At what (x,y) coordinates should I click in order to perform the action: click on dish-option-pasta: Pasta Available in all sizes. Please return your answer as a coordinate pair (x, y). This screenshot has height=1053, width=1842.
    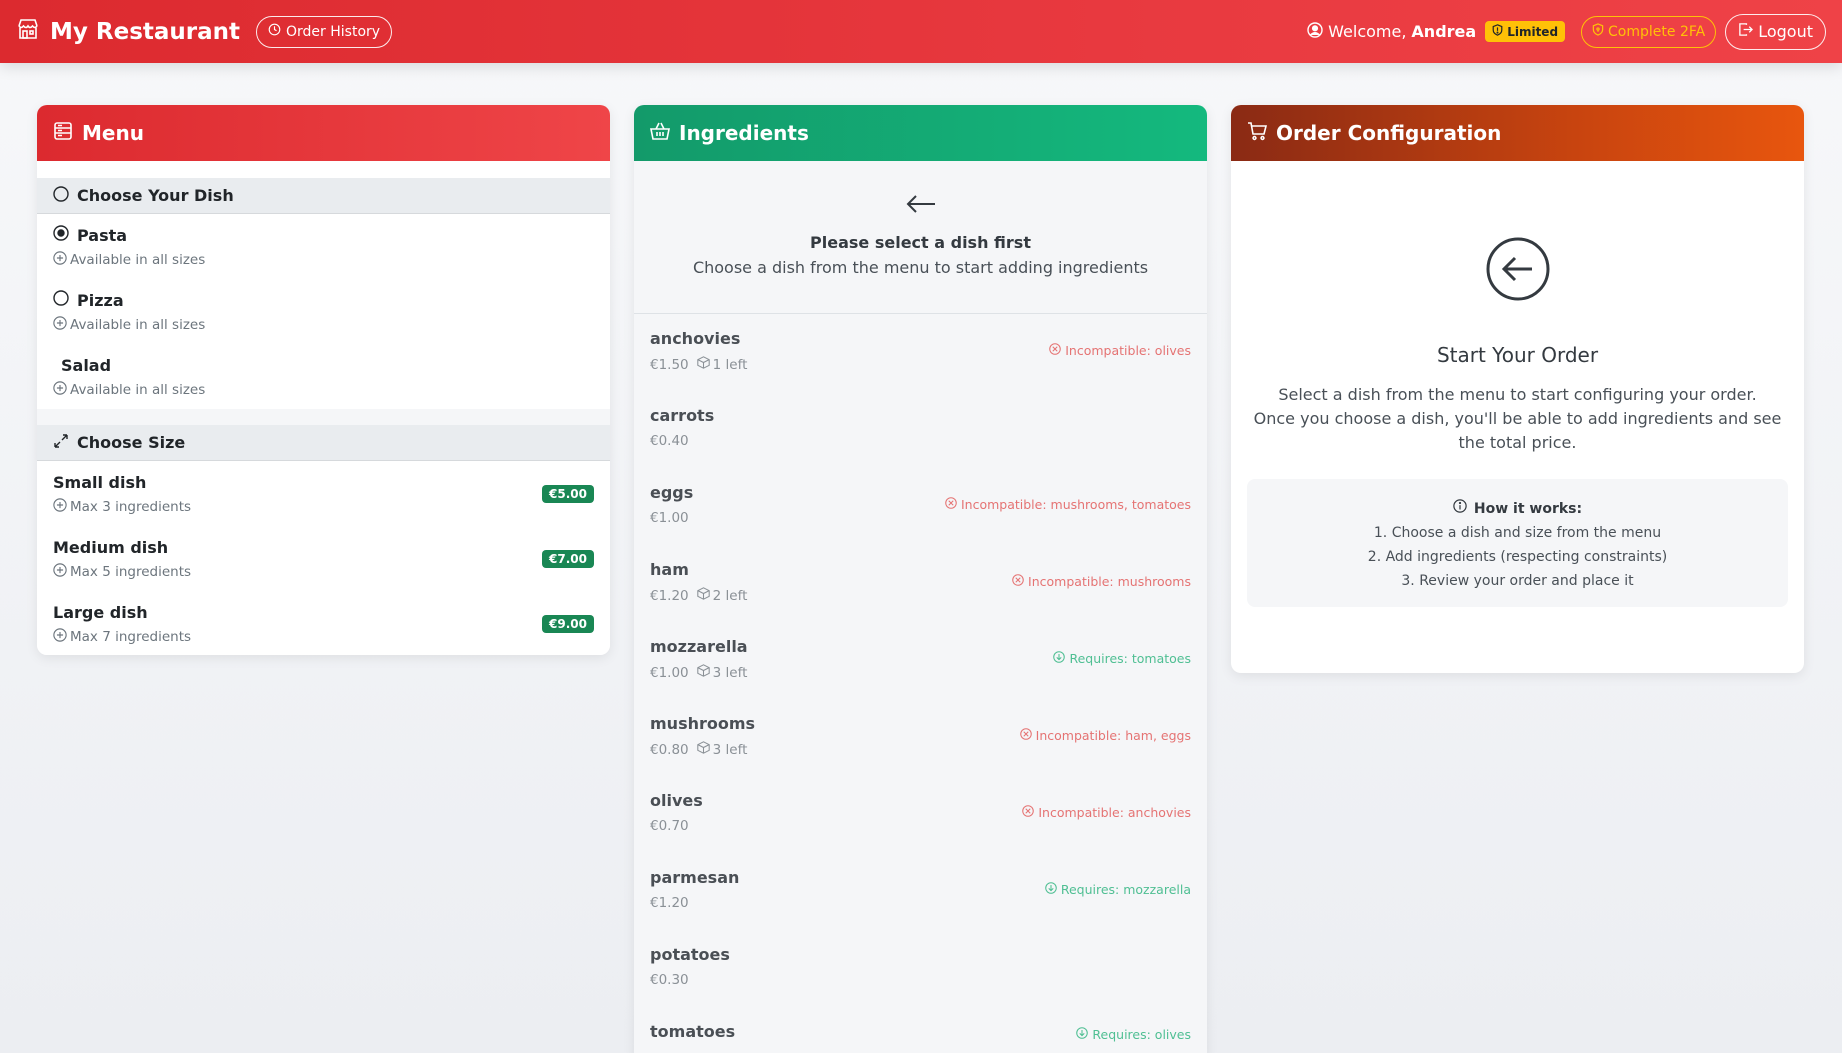
    Looking at the image, I should click on (323, 246).